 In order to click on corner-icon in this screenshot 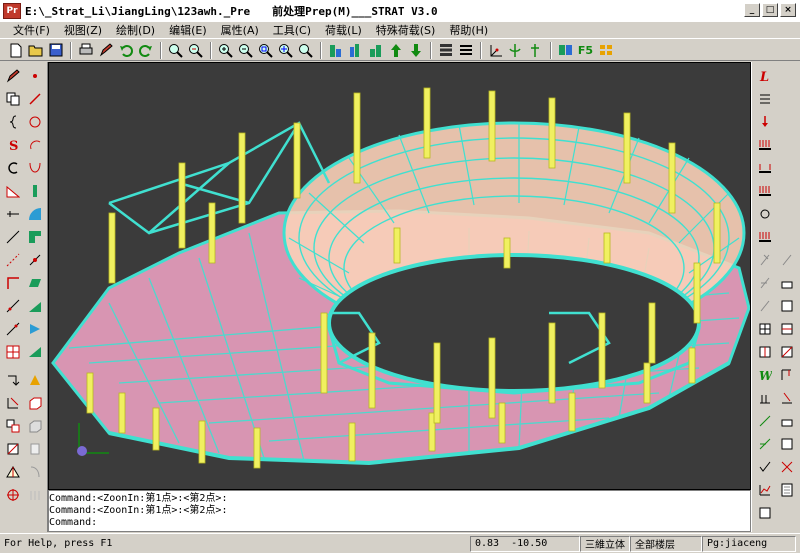, I will do `click(13, 283)`.